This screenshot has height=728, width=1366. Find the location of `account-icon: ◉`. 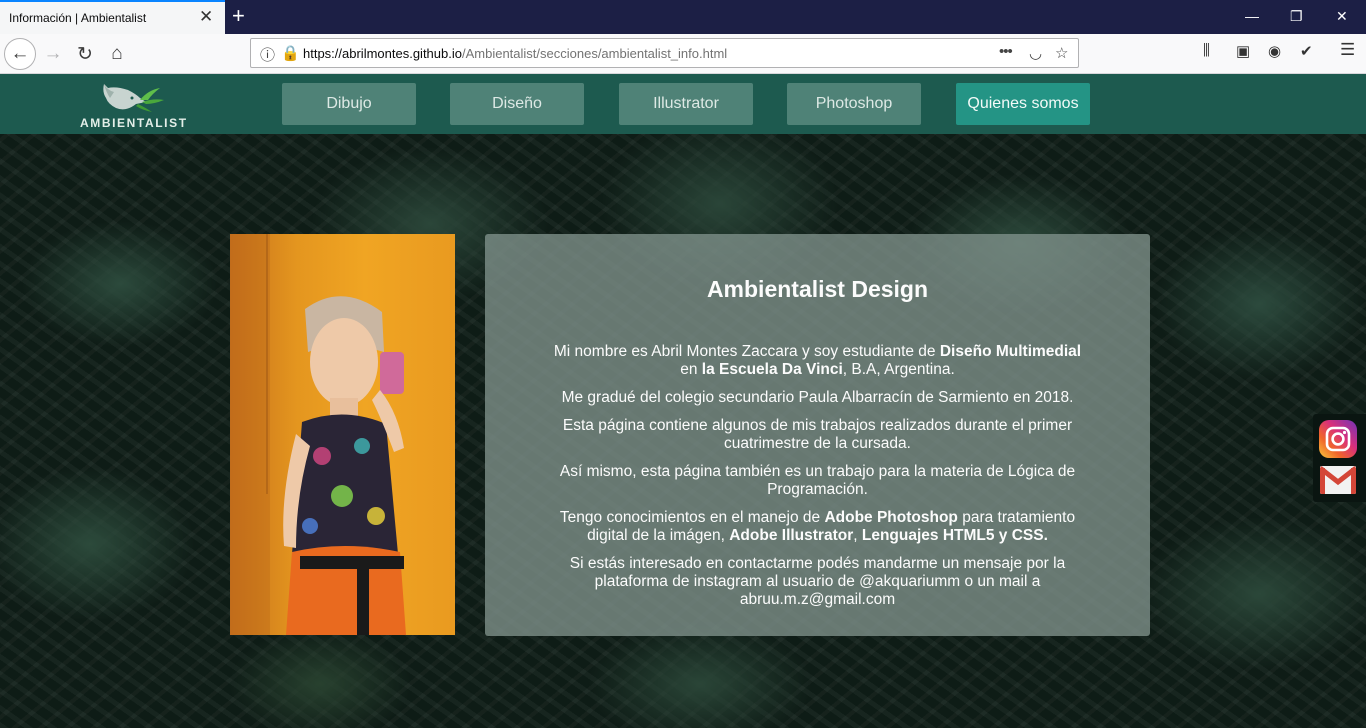

account-icon: ◉ is located at coordinates (1274, 51).